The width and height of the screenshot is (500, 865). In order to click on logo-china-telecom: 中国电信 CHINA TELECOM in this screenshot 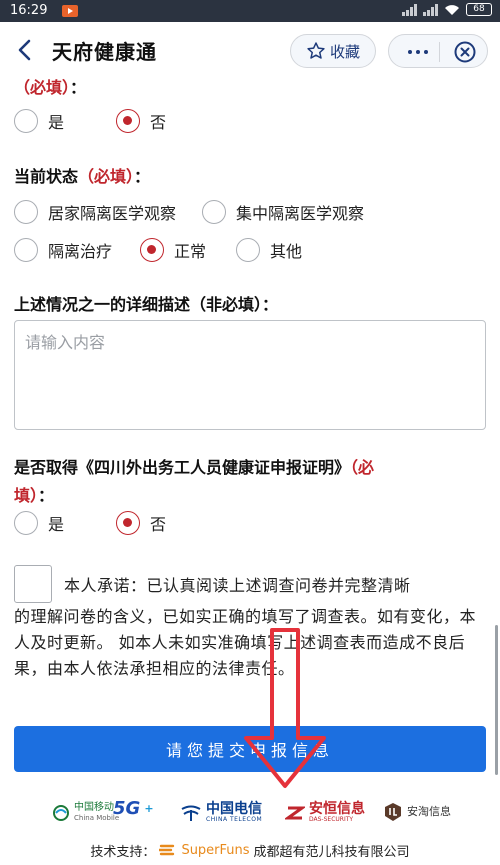, I will do `click(221, 812)`.